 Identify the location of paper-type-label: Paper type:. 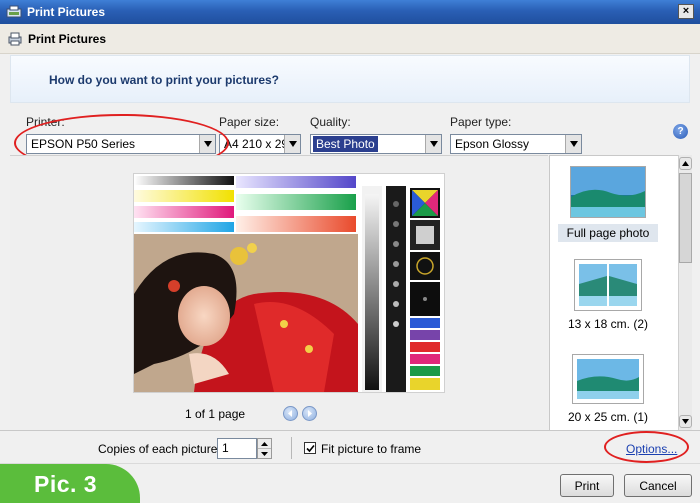
(481, 122).